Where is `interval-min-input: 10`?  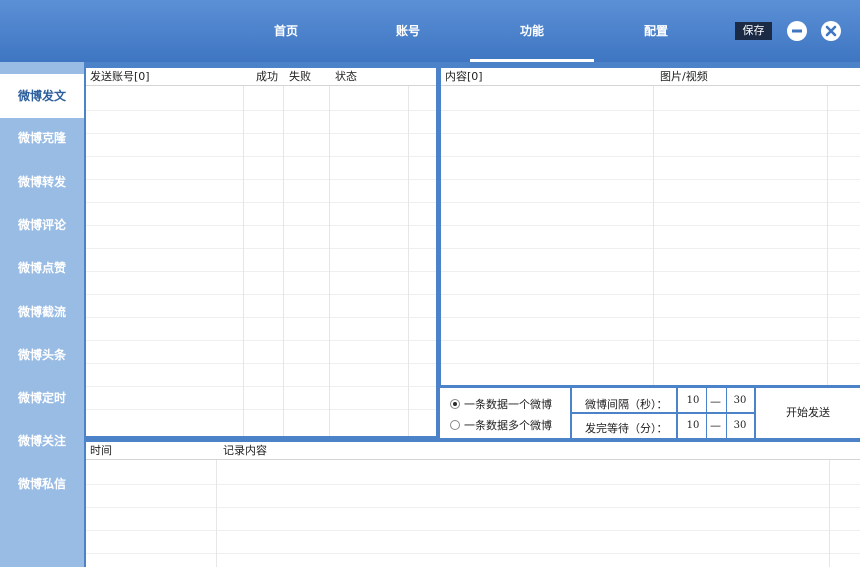 interval-min-input: 10 is located at coordinates (693, 401).